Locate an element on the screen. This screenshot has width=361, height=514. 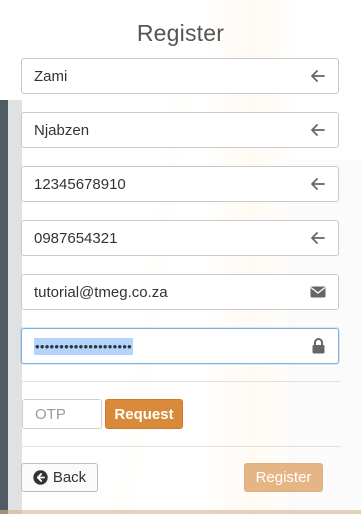
first-name-input is located at coordinates (163, 76).